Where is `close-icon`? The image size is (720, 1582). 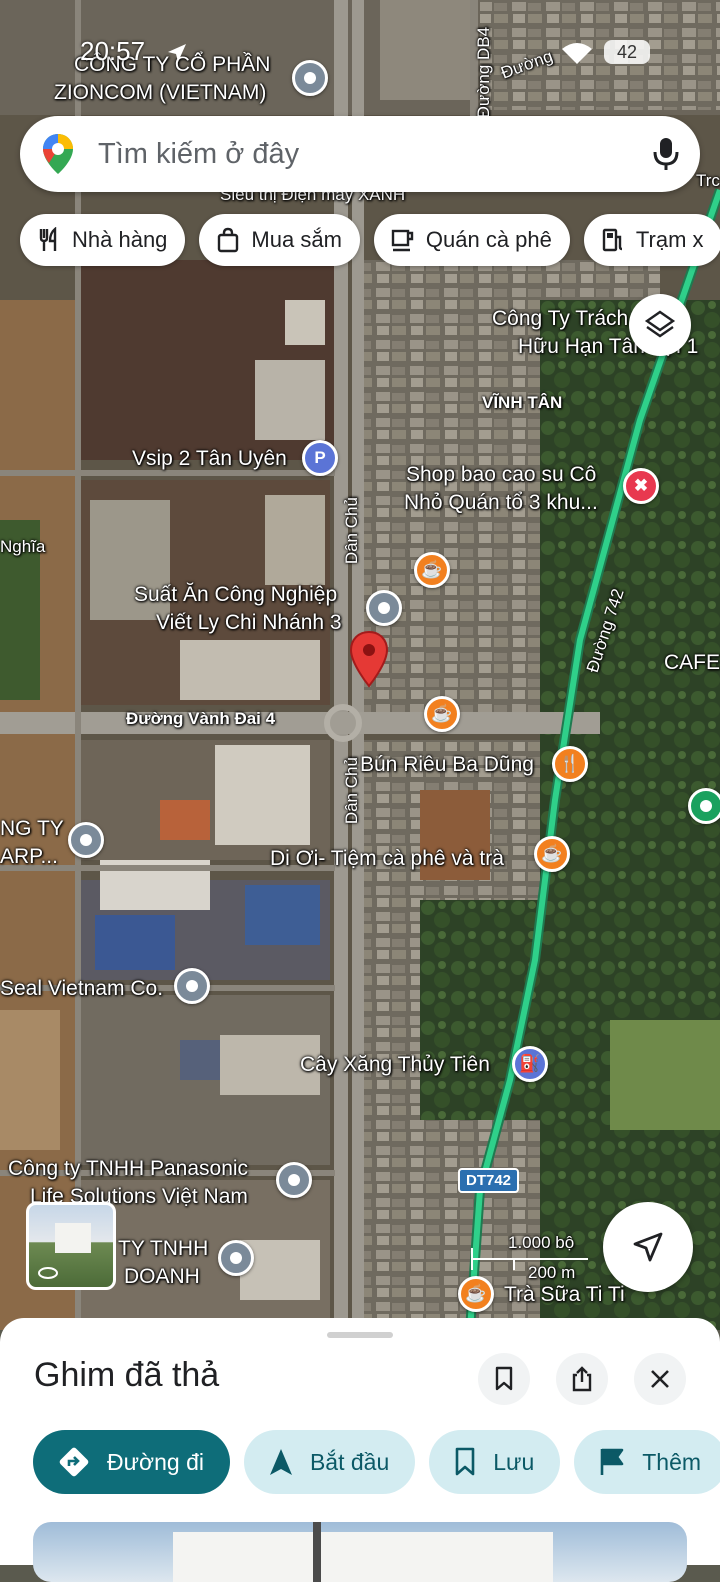 close-icon is located at coordinates (660, 1379).